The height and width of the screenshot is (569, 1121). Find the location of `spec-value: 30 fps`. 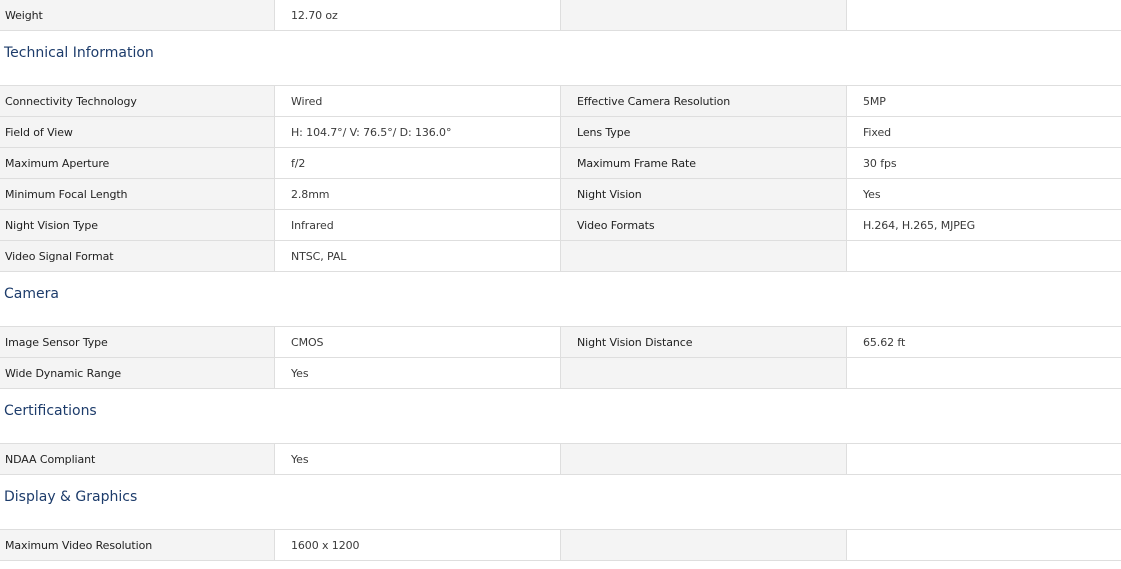

spec-value: 30 fps is located at coordinates (984, 163).